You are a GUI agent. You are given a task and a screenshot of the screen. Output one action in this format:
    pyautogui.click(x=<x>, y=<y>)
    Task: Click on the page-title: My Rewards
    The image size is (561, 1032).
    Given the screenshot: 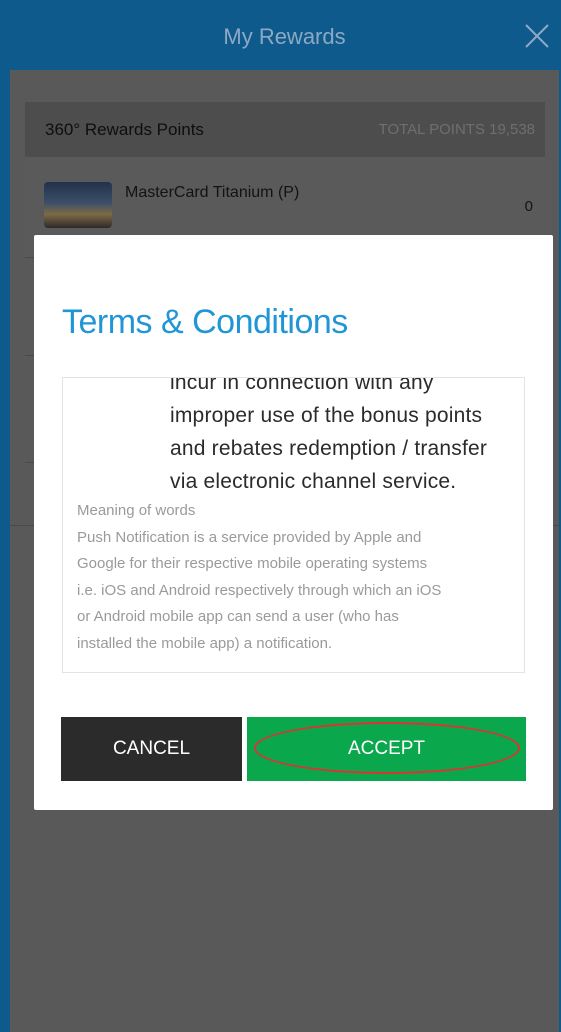 What is the action you would take?
    pyautogui.click(x=284, y=36)
    